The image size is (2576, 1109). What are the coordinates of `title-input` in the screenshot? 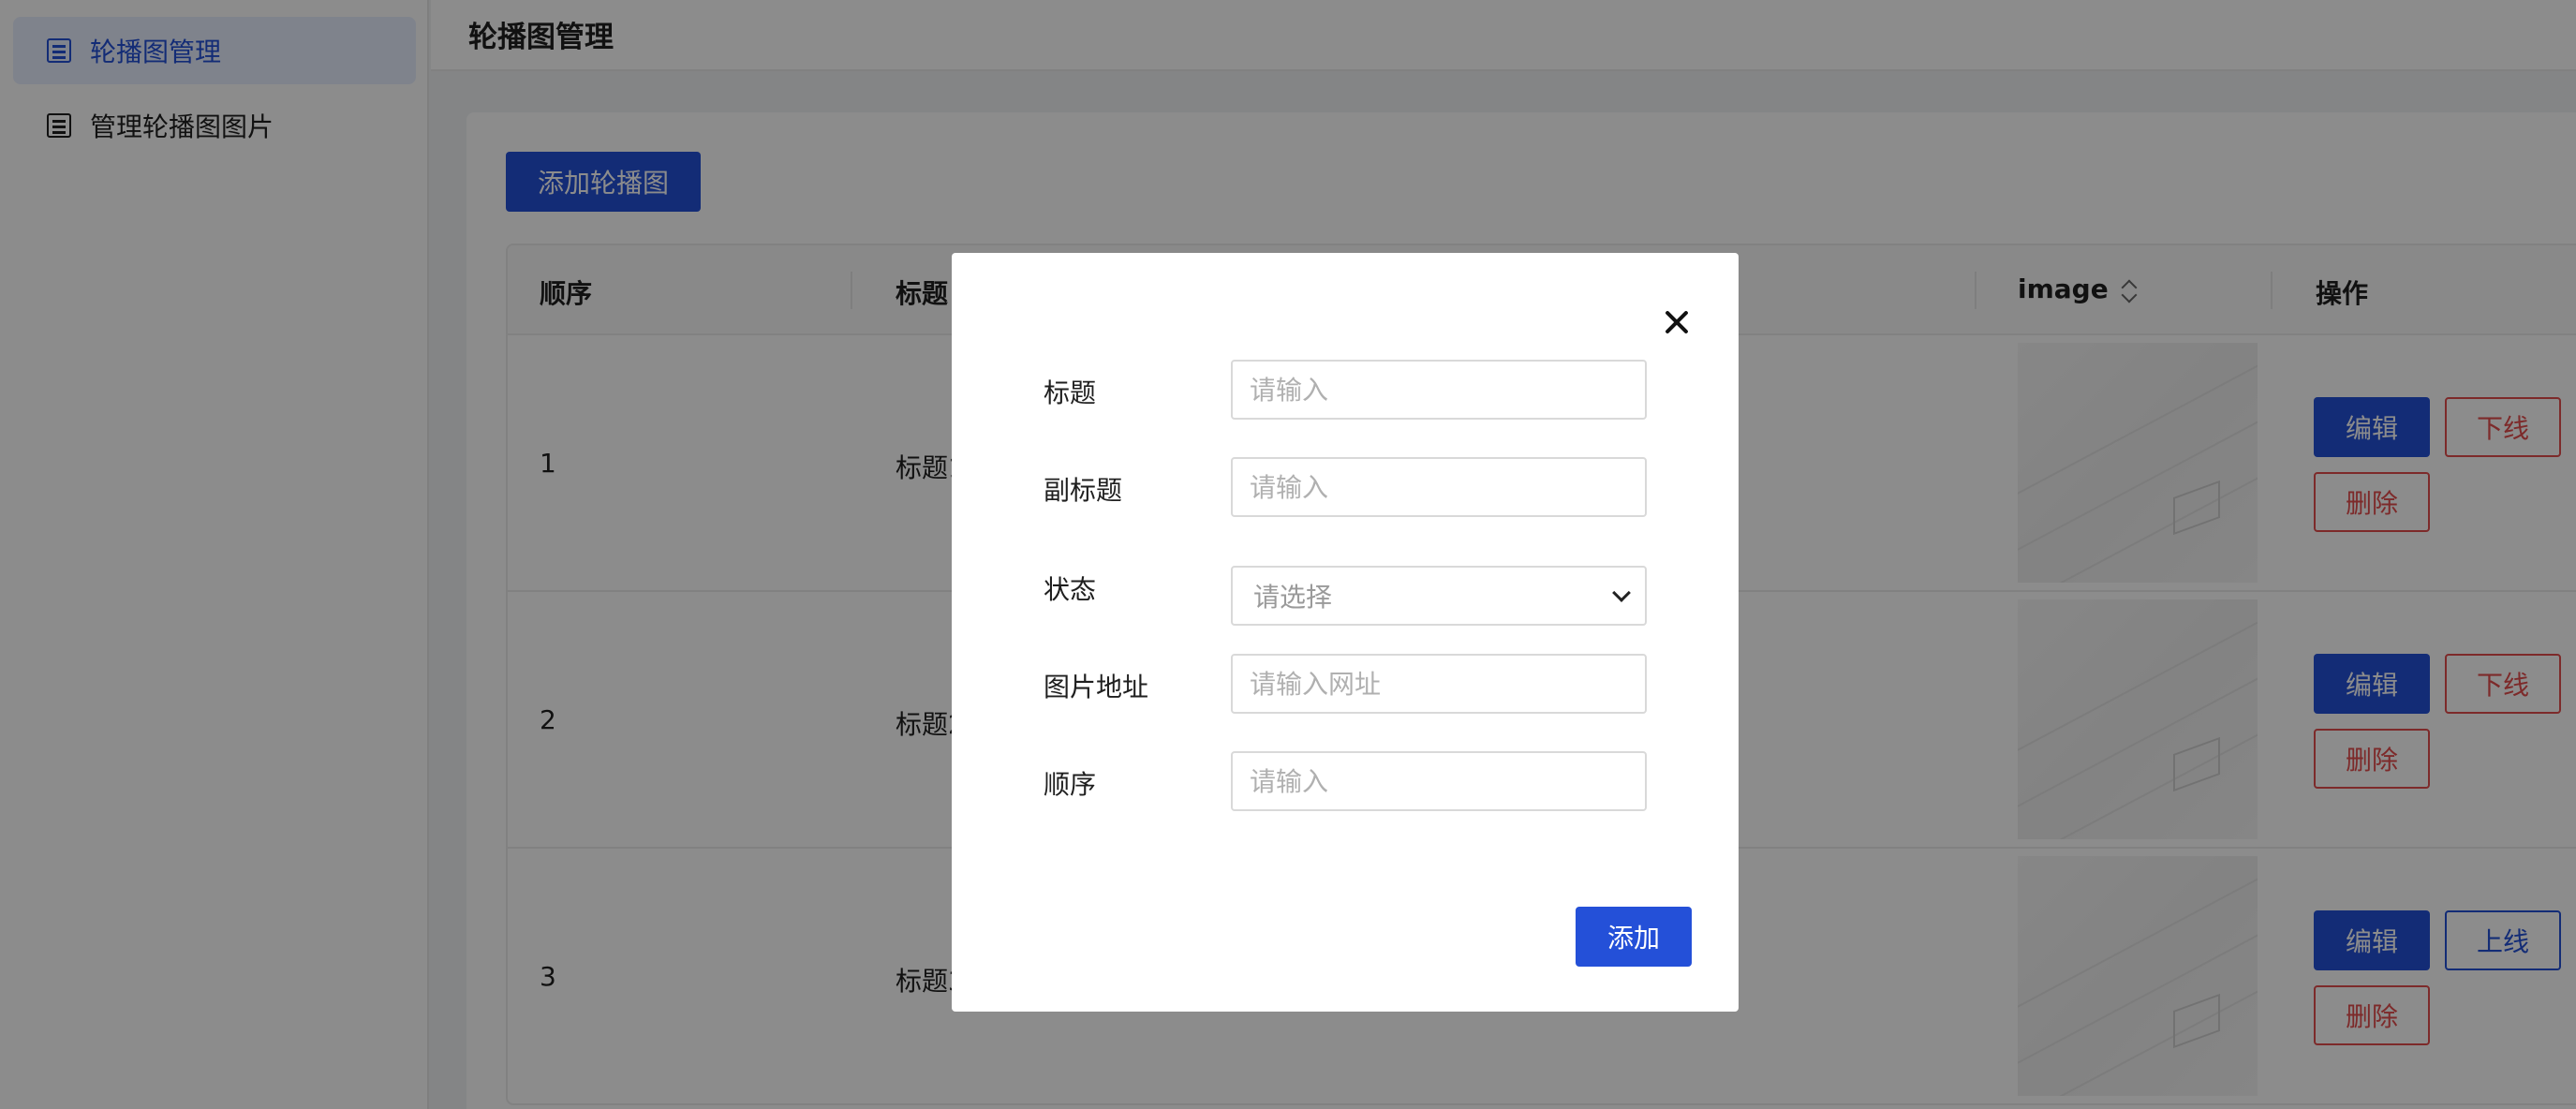 It's located at (1439, 390).